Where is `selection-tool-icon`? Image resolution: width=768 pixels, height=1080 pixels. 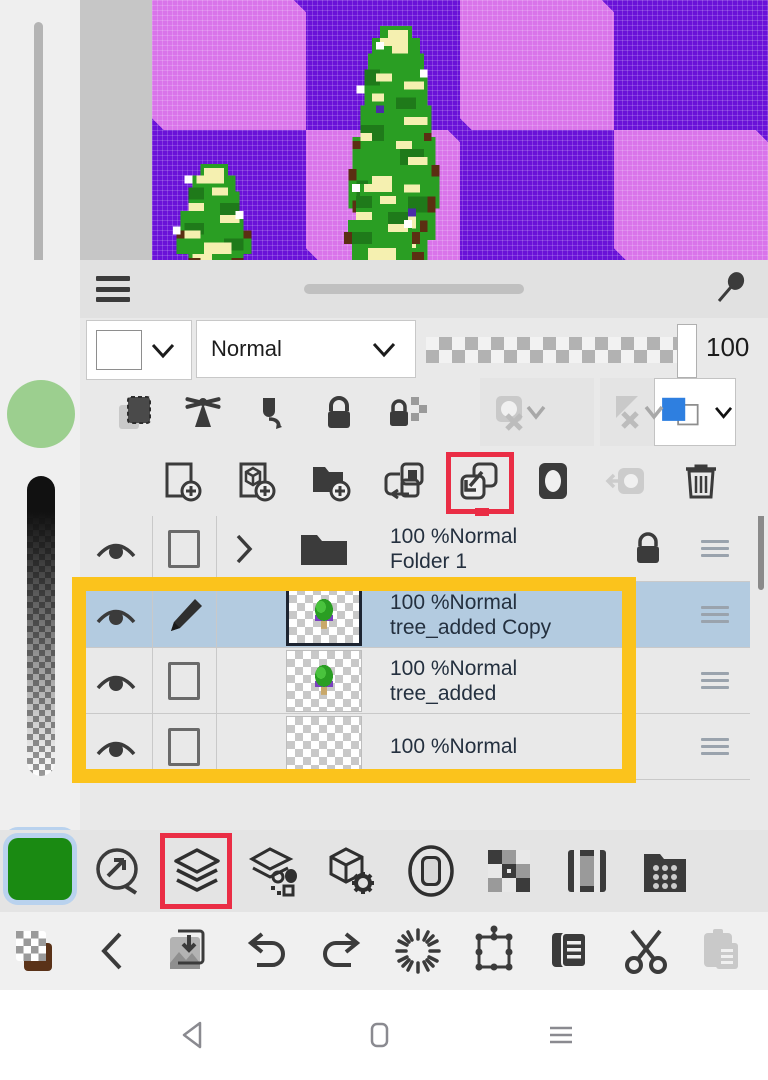 selection-tool-icon is located at coordinates (119, 871).